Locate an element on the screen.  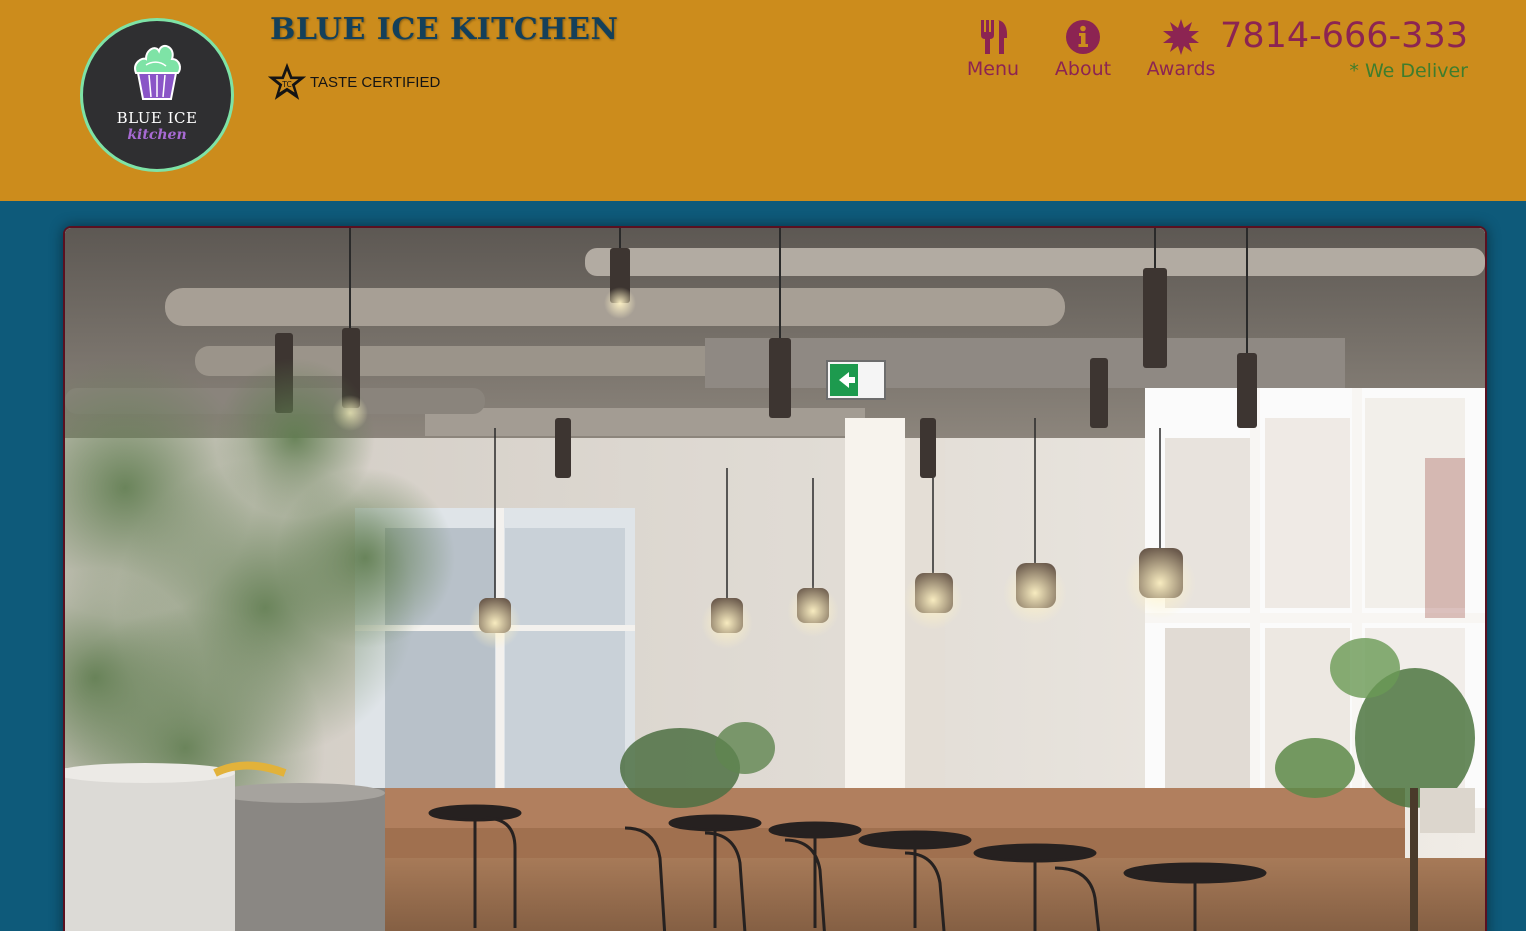
certification-label: TASTE CERTIFIED is located at coordinates (375, 82).